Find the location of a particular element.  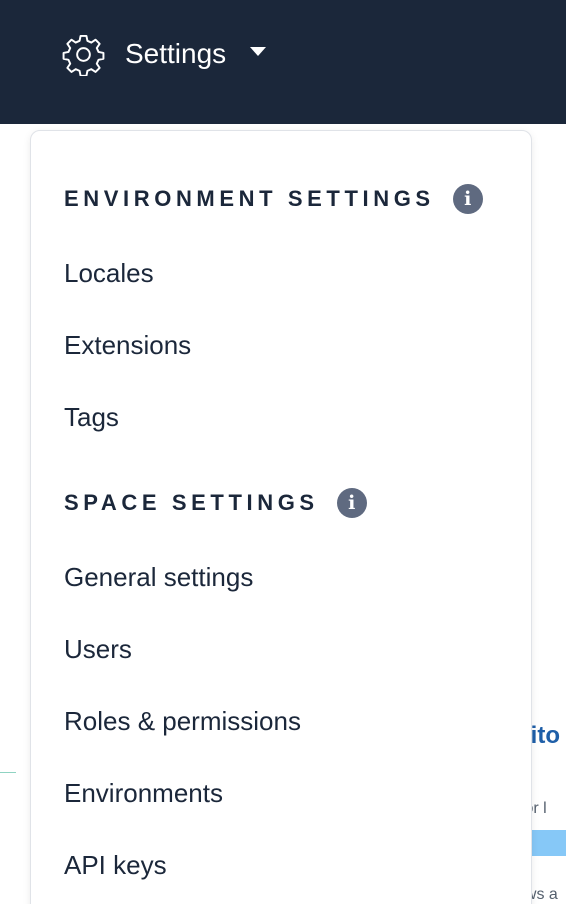

gear-icon is located at coordinates (83, 55).